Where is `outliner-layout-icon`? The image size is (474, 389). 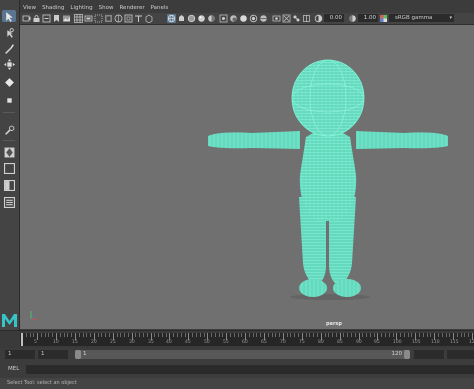
outliner-layout-icon is located at coordinates (9, 202).